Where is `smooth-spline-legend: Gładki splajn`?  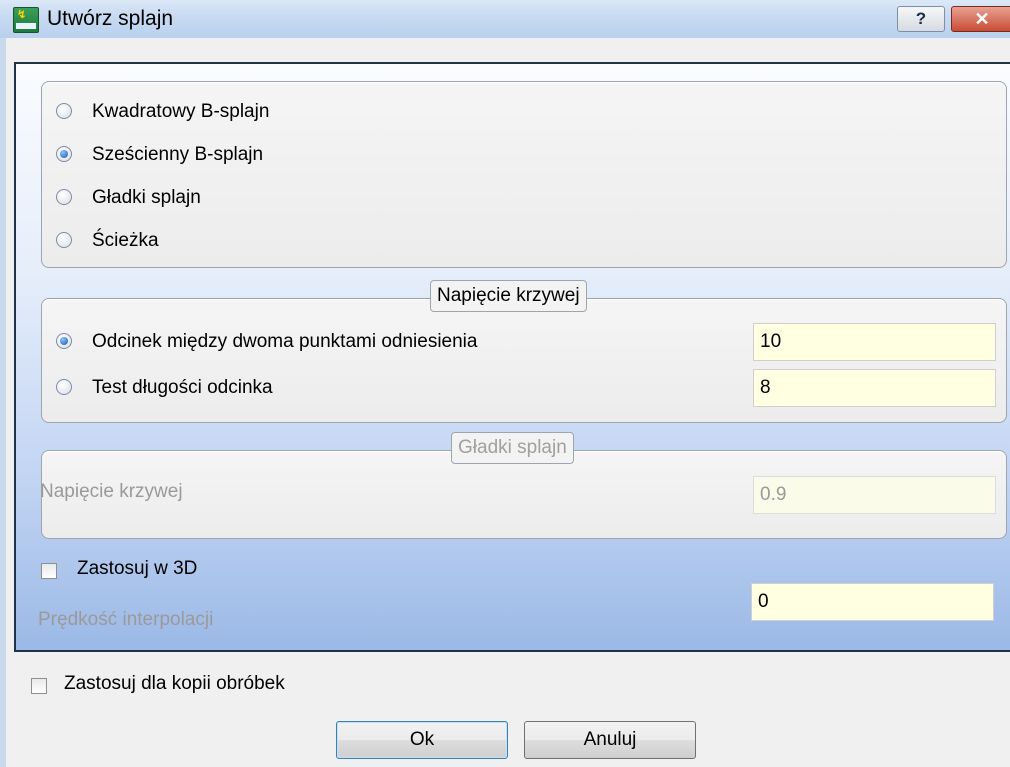
smooth-spline-legend: Gładki splajn is located at coordinates (512, 448).